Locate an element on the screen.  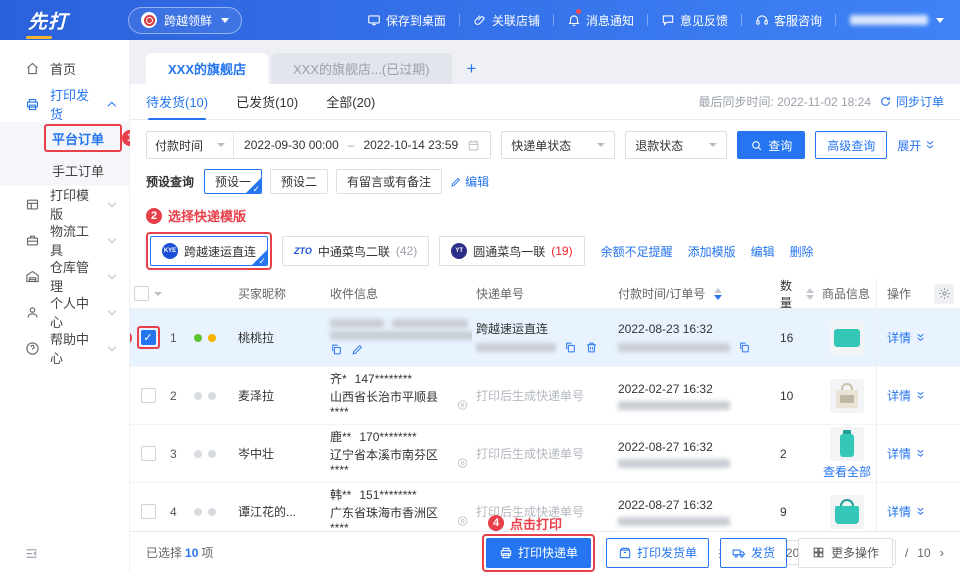
sidebar-item-personal-center: 个人中心 is located at coordinates (64, 312).